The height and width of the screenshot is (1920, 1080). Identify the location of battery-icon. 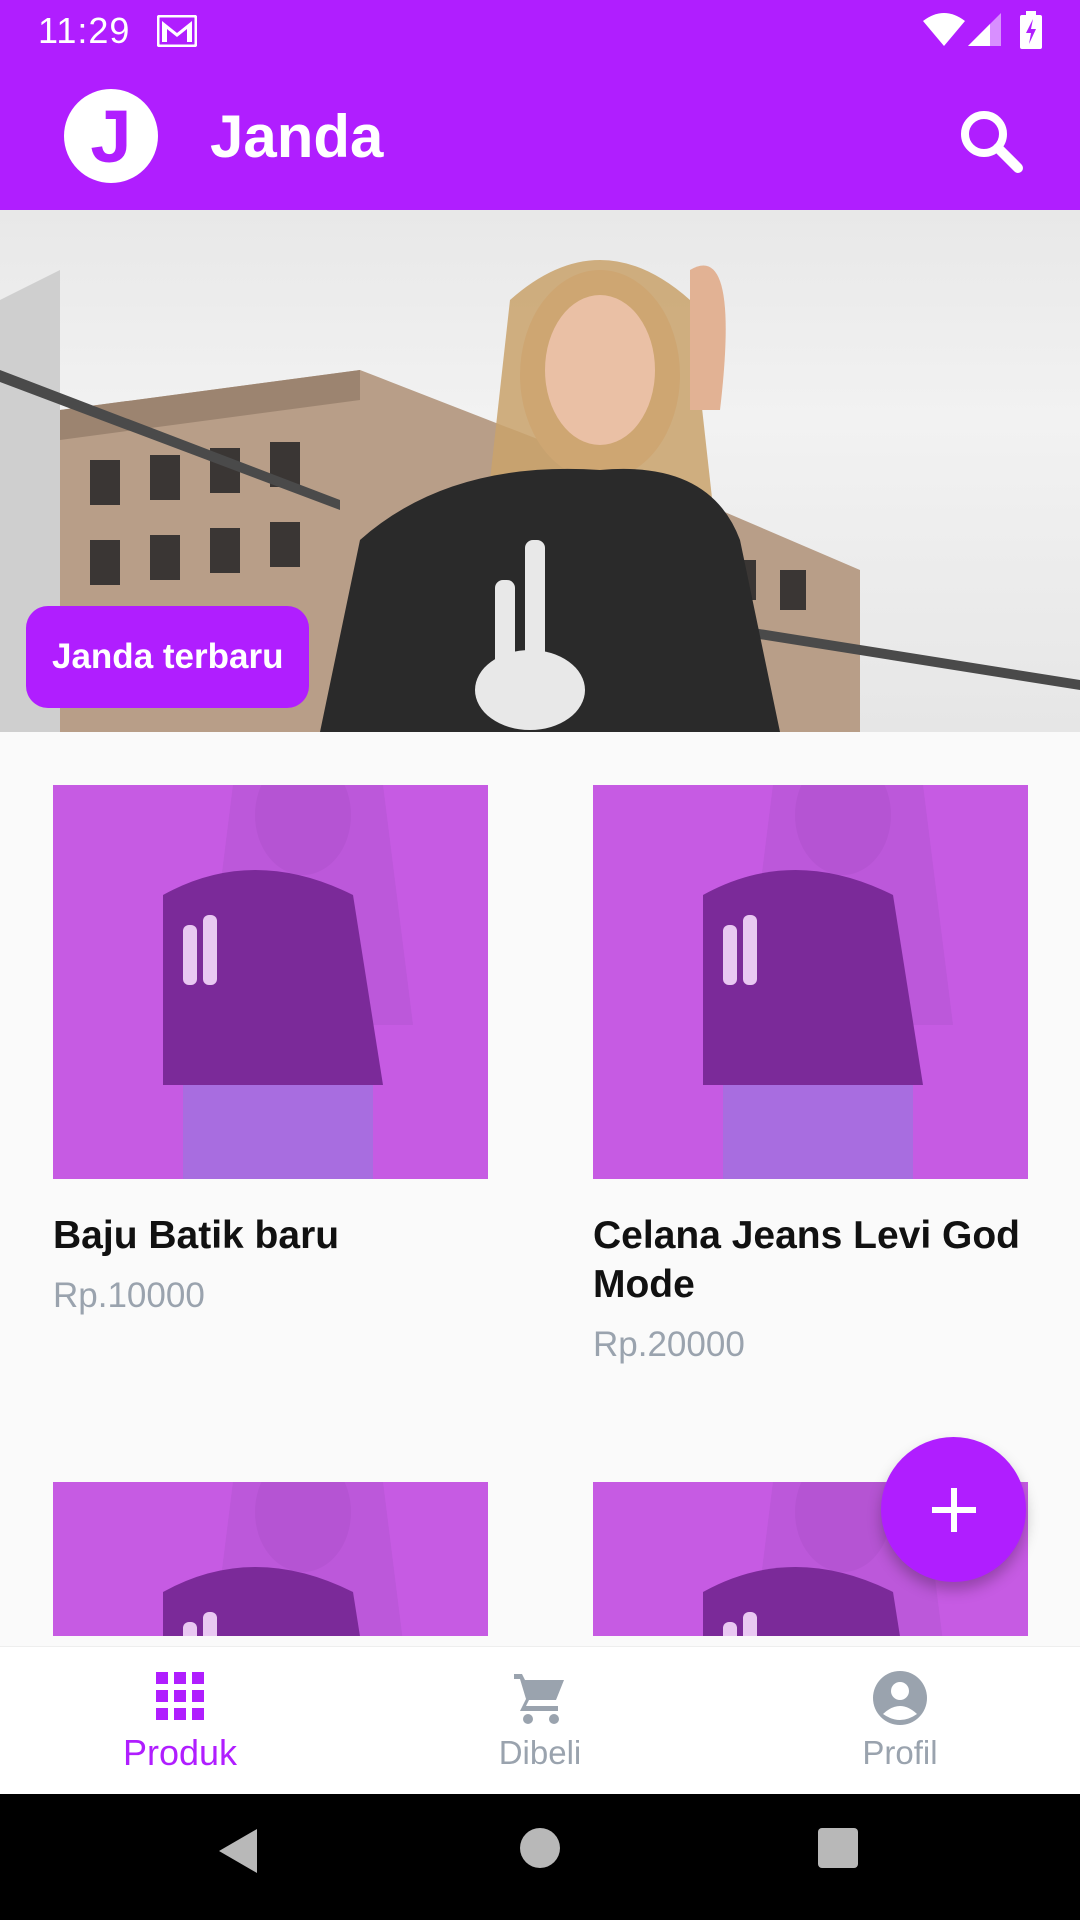
(1031, 32).